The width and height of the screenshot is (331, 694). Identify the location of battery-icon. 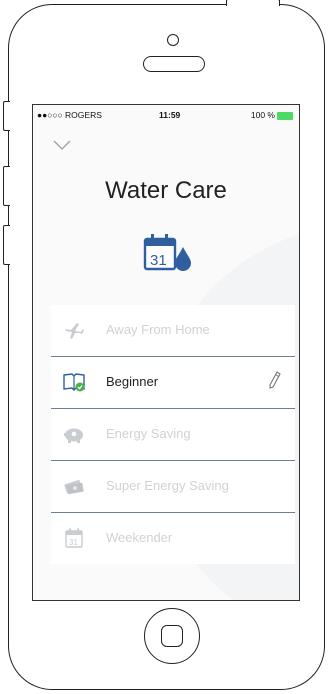
(285, 115).